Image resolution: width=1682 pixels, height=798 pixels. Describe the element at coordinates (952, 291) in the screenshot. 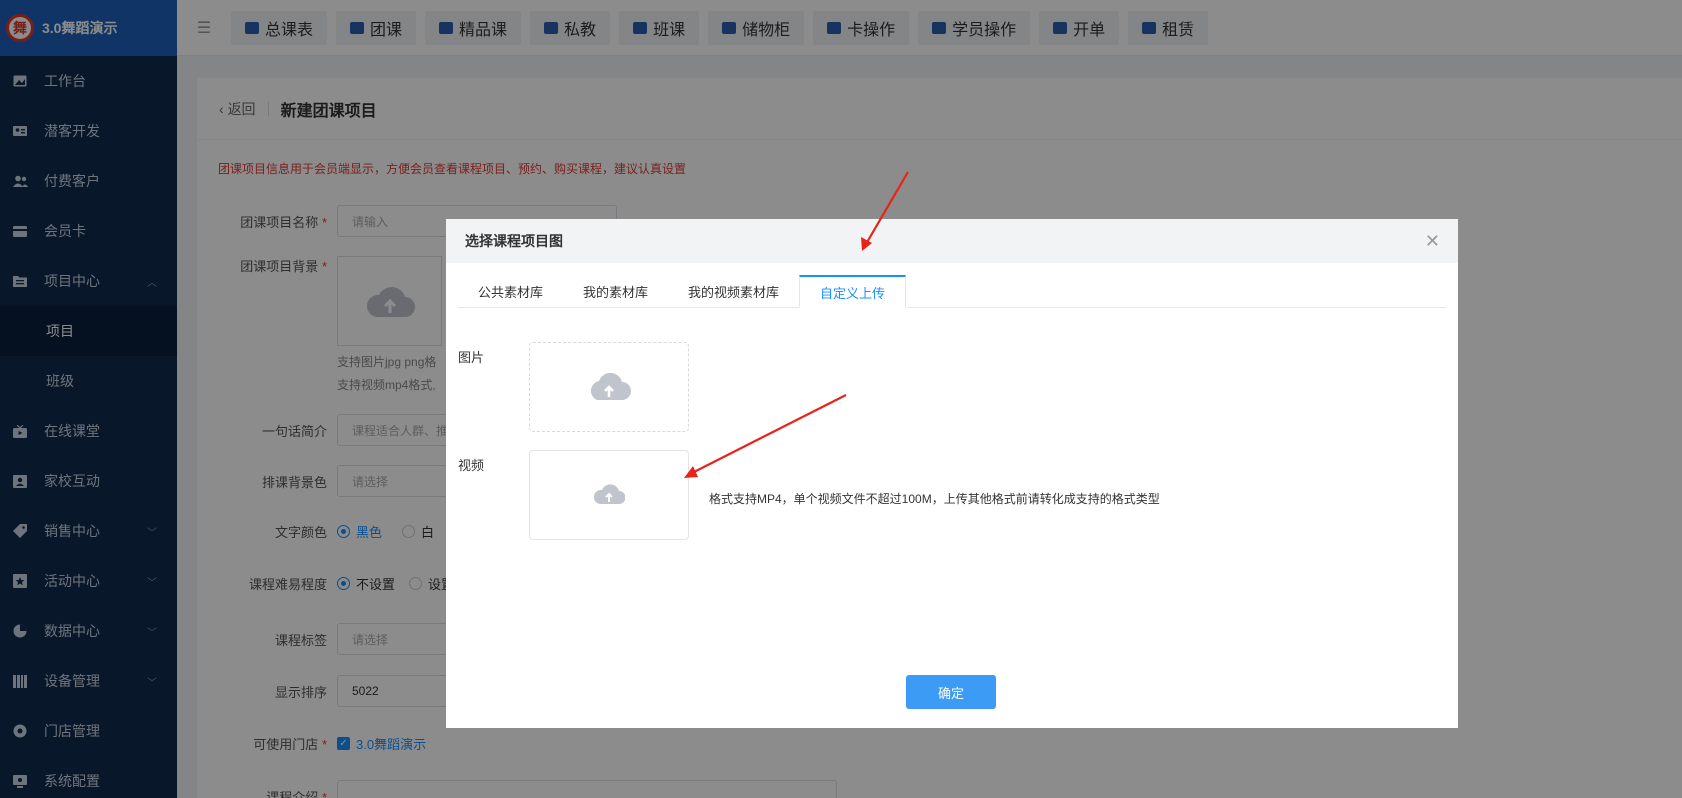

I see `dialog-tabs: 公共素材库 我的素材库 我的视频素材库 自定义上传` at that location.